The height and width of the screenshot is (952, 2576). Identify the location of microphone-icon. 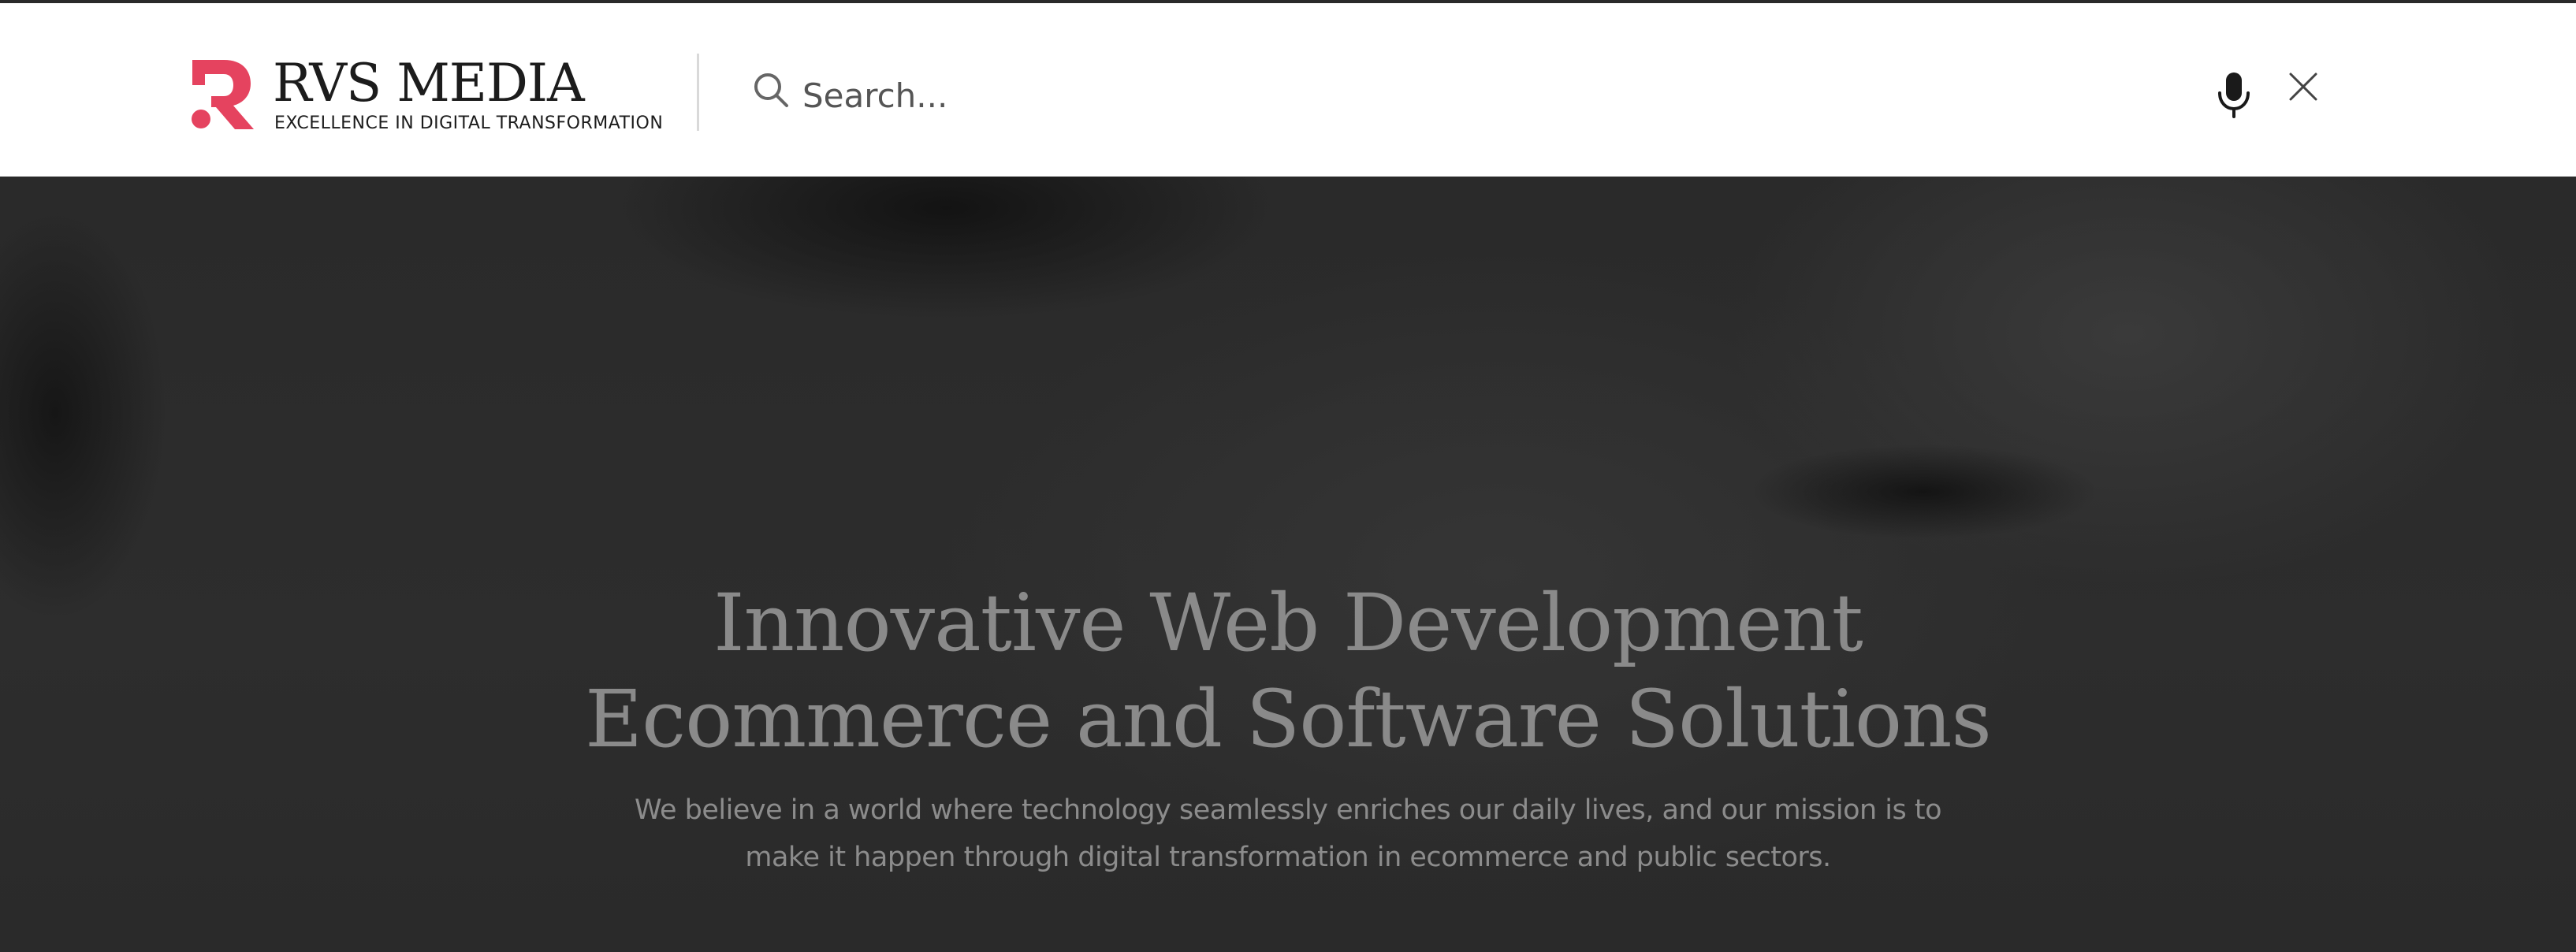
(2234, 94).